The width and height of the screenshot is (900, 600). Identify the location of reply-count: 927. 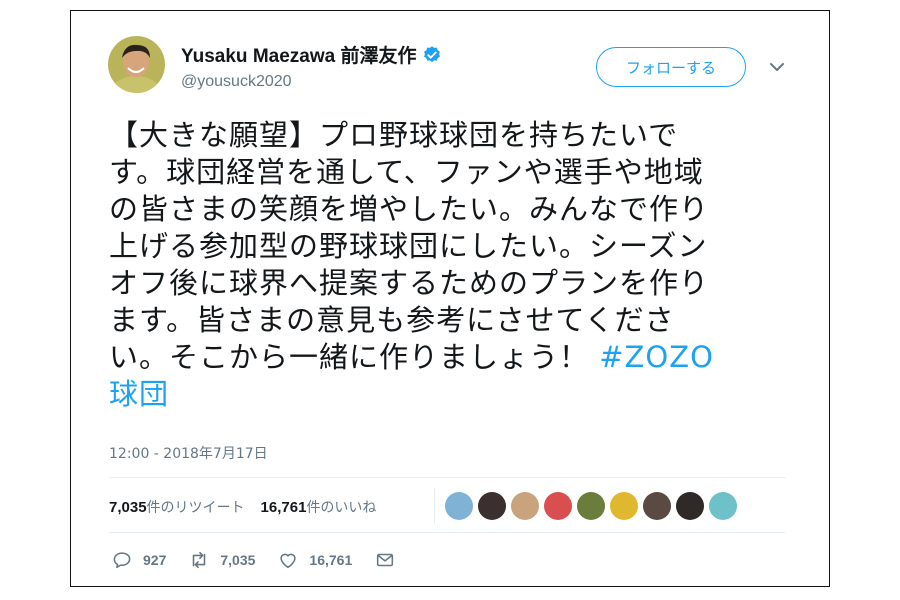
(155, 560).